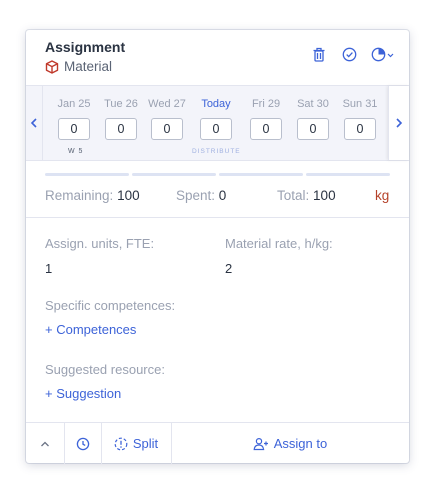 This screenshot has height=500, width=440. I want to click on rate-value: 2, so click(228, 268).